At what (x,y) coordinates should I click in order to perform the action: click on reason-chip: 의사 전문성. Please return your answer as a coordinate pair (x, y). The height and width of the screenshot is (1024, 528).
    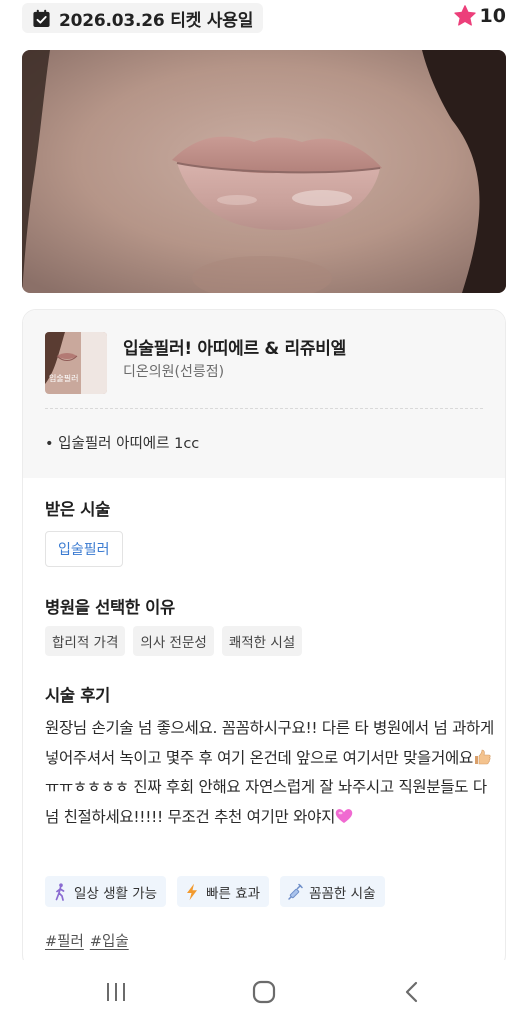
    Looking at the image, I should click on (173, 641).